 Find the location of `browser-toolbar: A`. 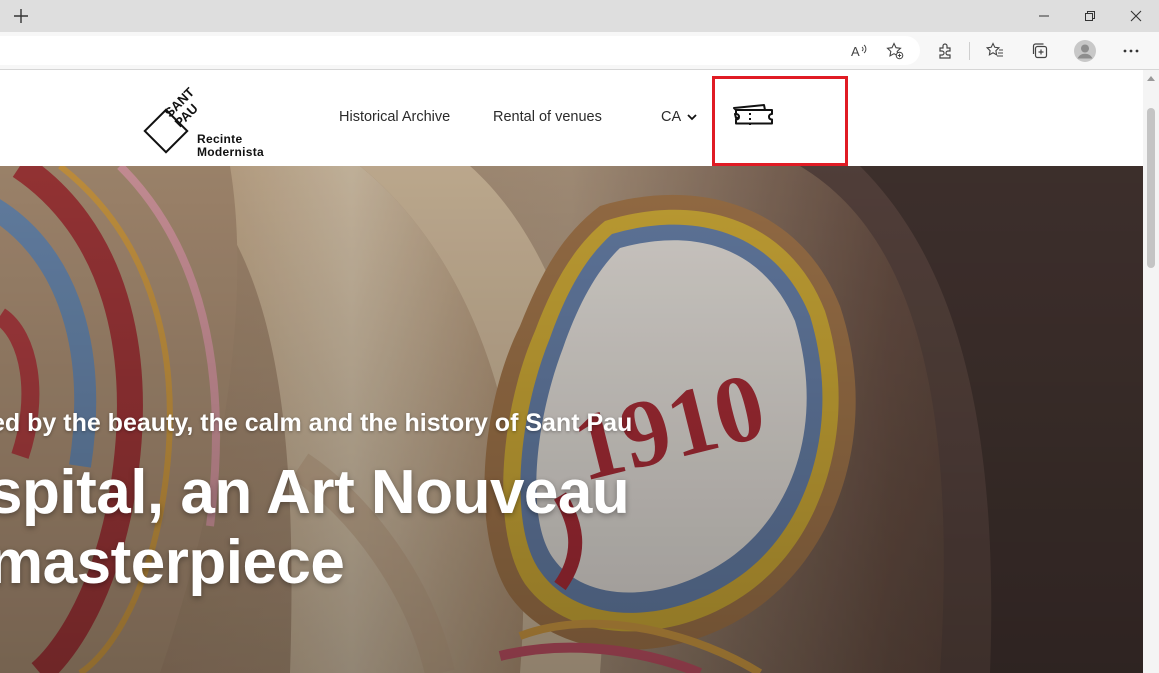

browser-toolbar: A is located at coordinates (579, 51).